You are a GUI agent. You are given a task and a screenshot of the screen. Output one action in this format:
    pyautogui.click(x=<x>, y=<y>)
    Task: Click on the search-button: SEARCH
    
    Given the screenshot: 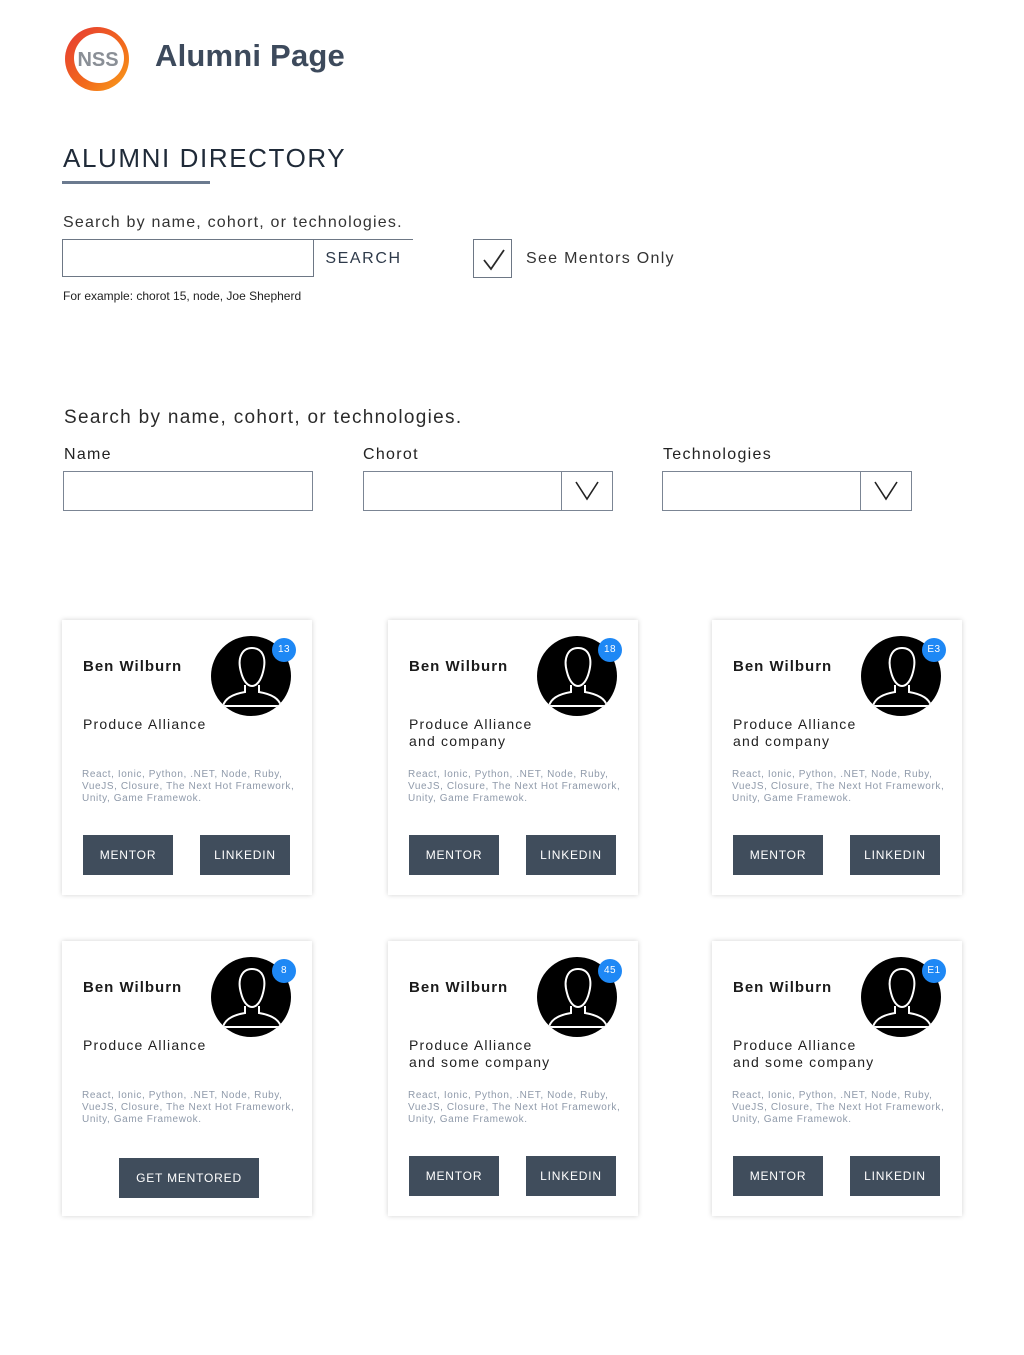 What is the action you would take?
    pyautogui.click(x=363, y=258)
    